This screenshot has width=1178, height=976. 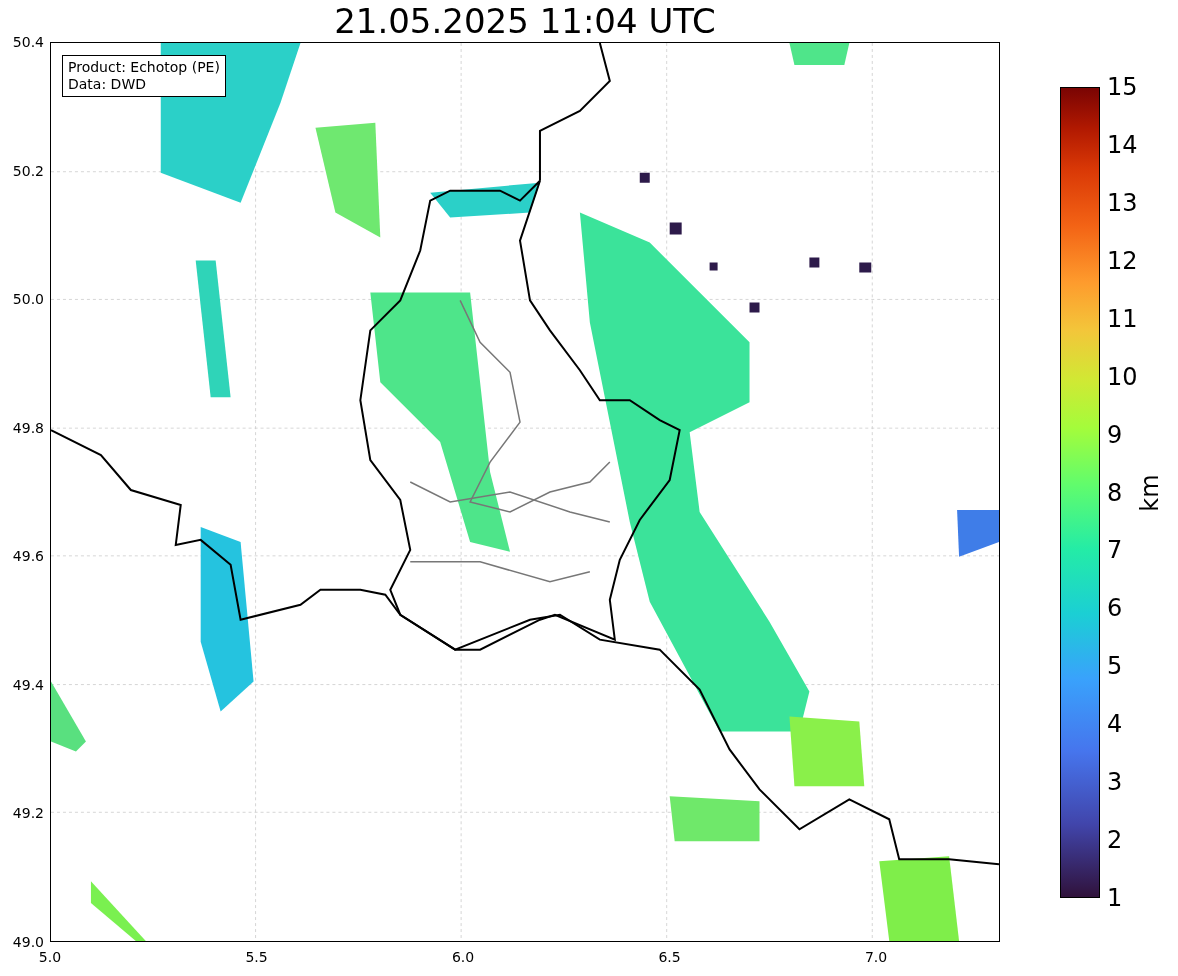 What do you see at coordinates (1115, 550) in the screenshot?
I see `colorbar-label: 7` at bounding box center [1115, 550].